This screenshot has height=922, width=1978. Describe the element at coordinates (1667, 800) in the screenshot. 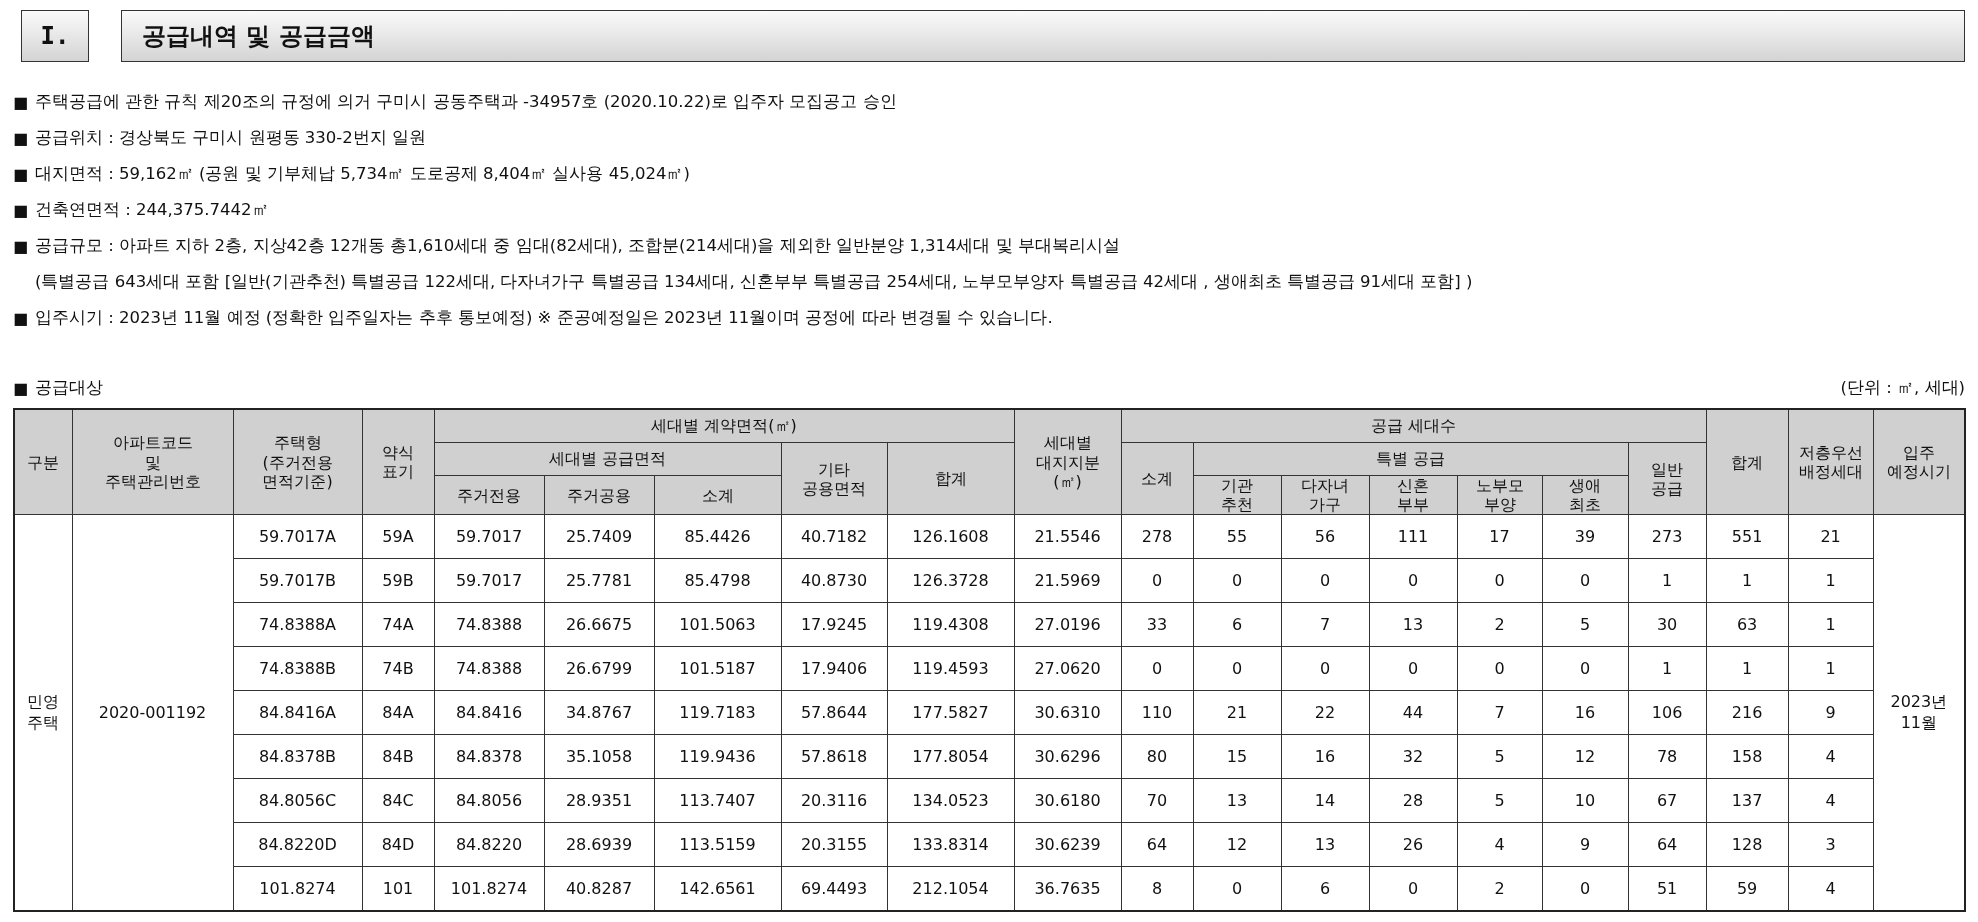

I see `table-cell: 67` at that location.